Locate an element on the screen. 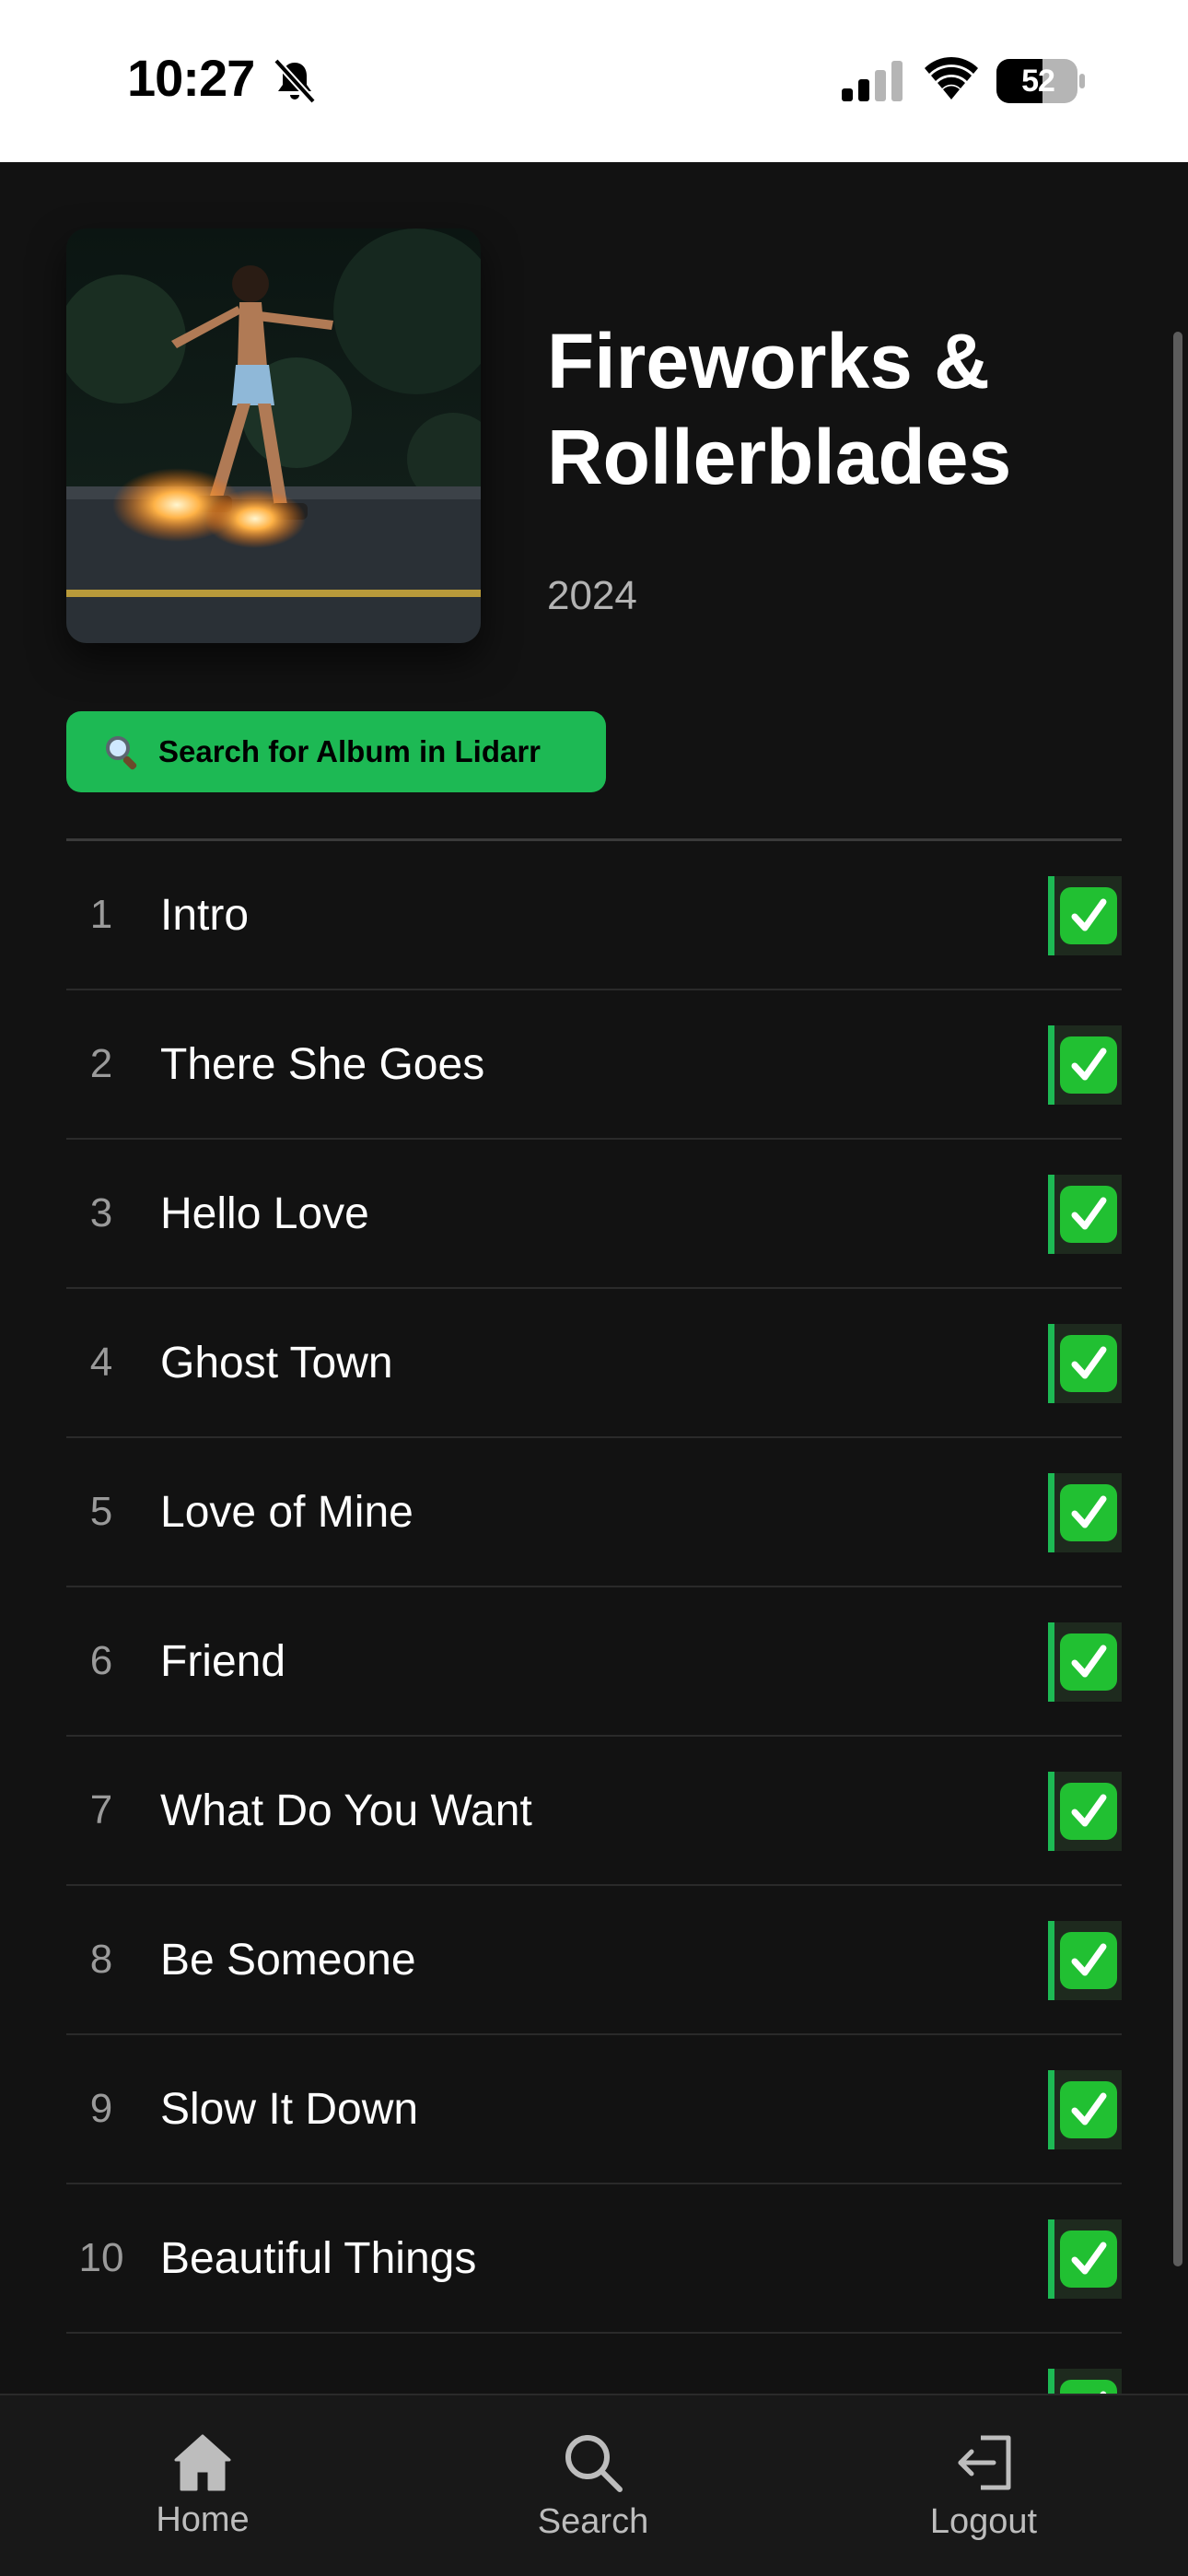 The width and height of the screenshot is (1188, 2576). magnifying-glass-icon is located at coordinates (121, 753).